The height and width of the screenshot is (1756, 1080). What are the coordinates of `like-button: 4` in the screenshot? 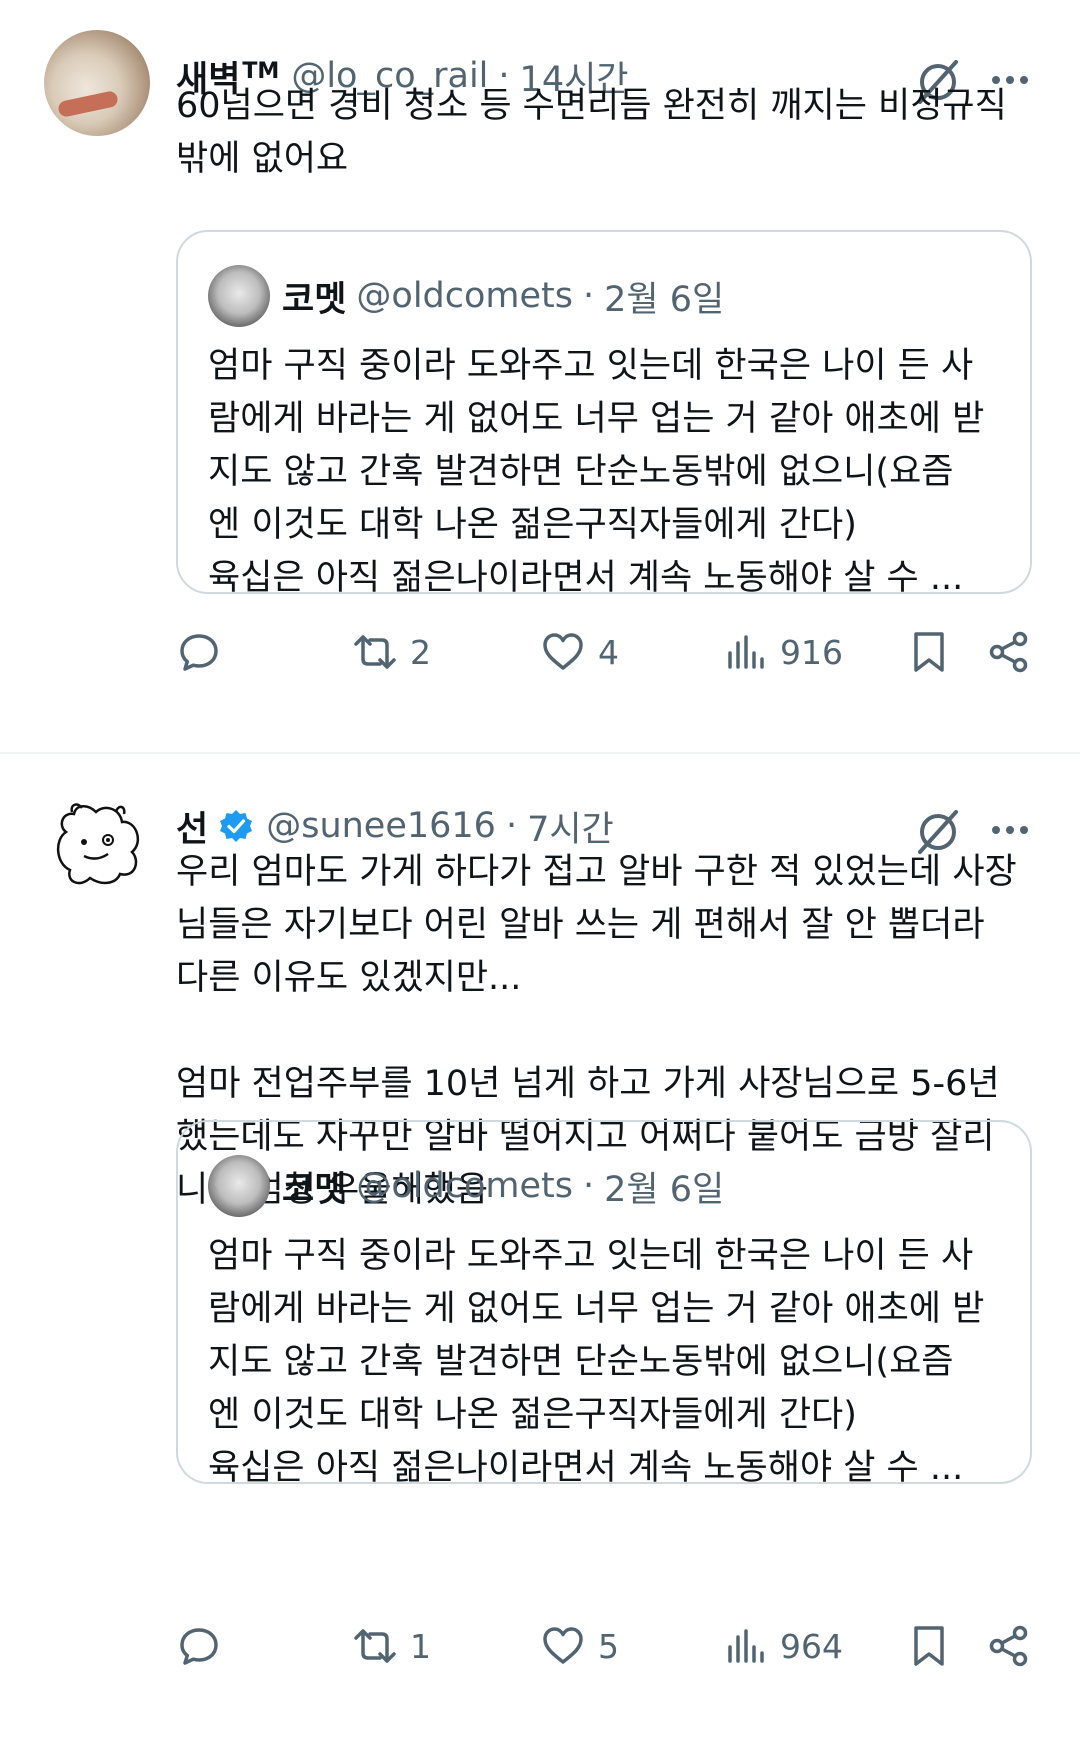 It's located at (579, 652).